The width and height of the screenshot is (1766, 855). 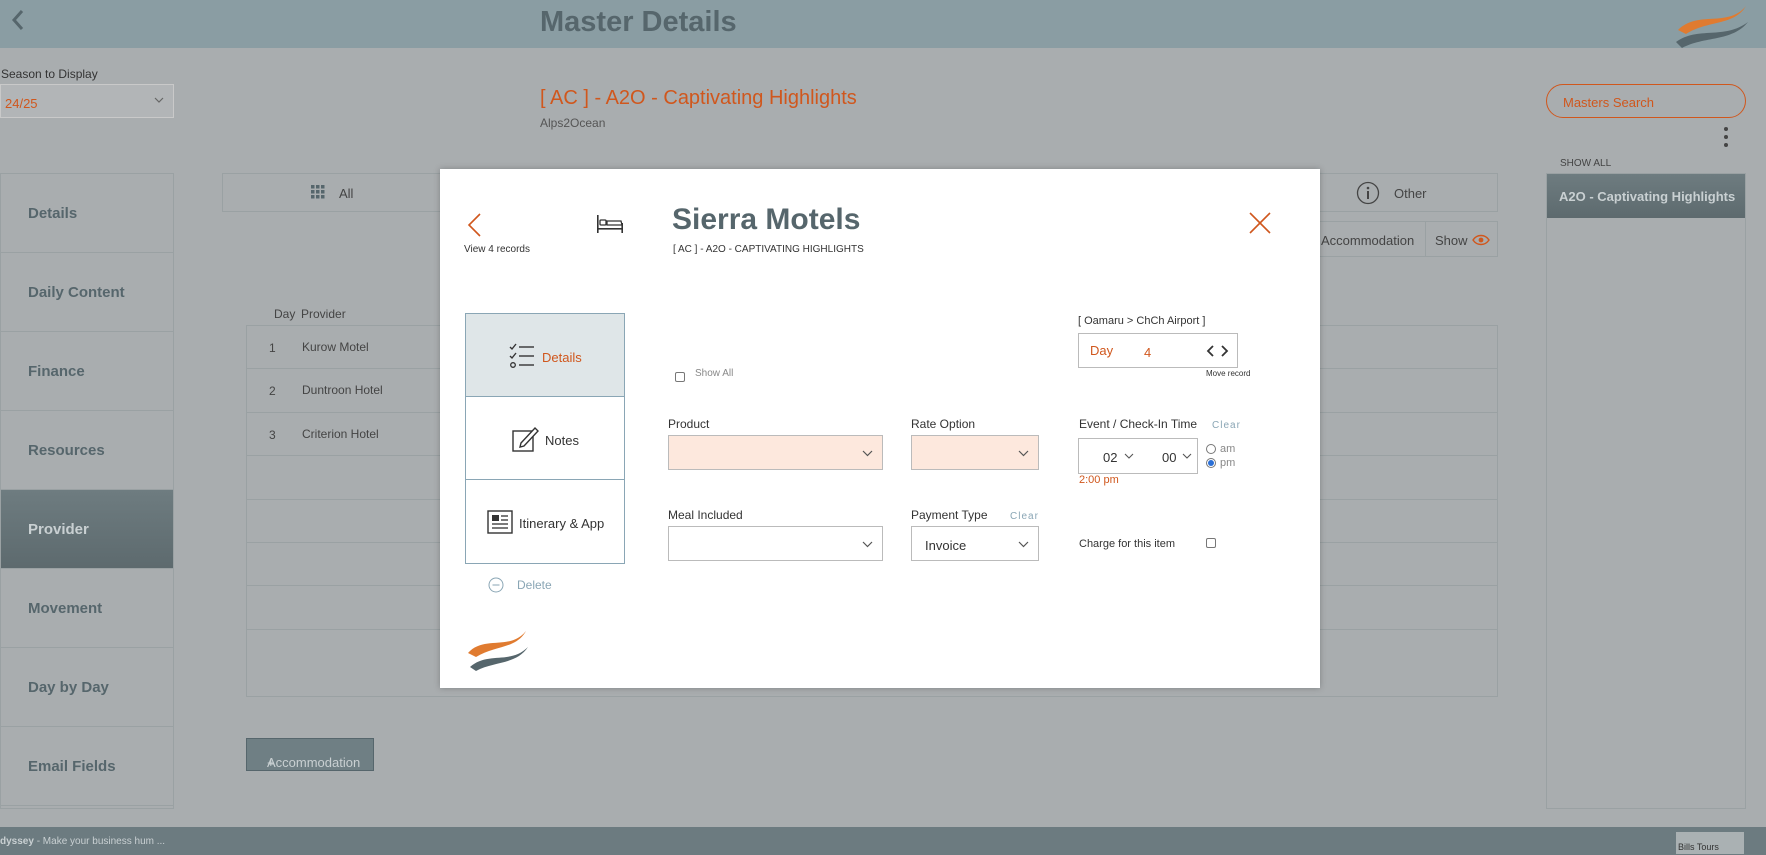 What do you see at coordinates (342, 390) in the screenshot?
I see `cell-provider: Duntroon Hotel` at bounding box center [342, 390].